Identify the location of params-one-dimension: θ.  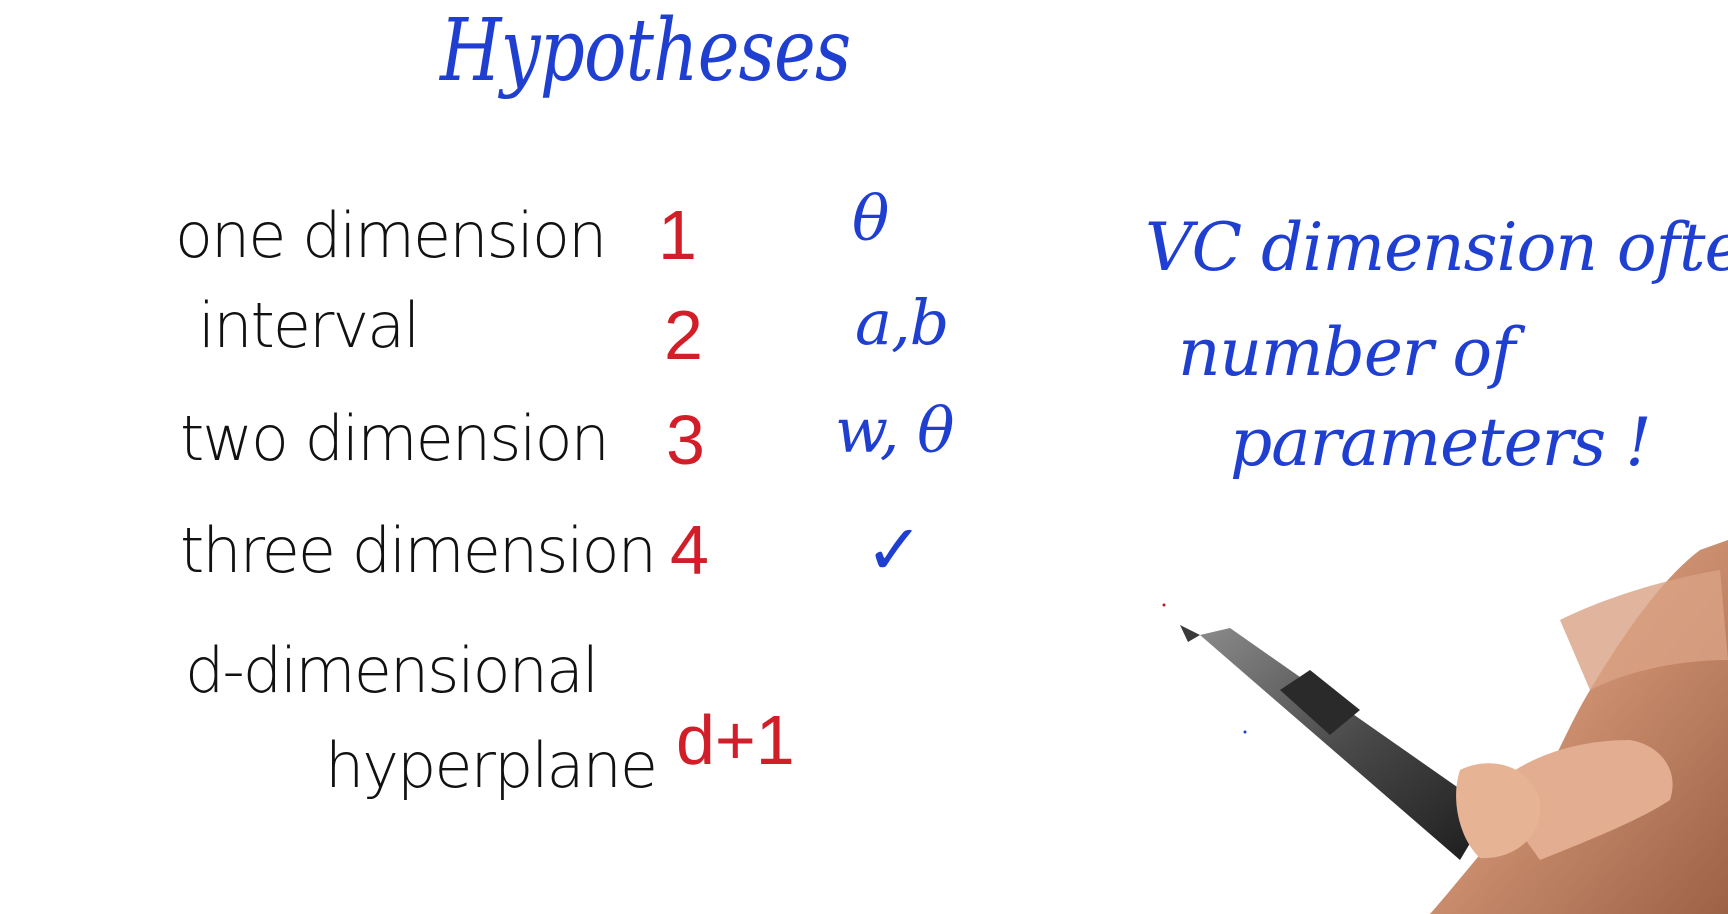
(870, 218).